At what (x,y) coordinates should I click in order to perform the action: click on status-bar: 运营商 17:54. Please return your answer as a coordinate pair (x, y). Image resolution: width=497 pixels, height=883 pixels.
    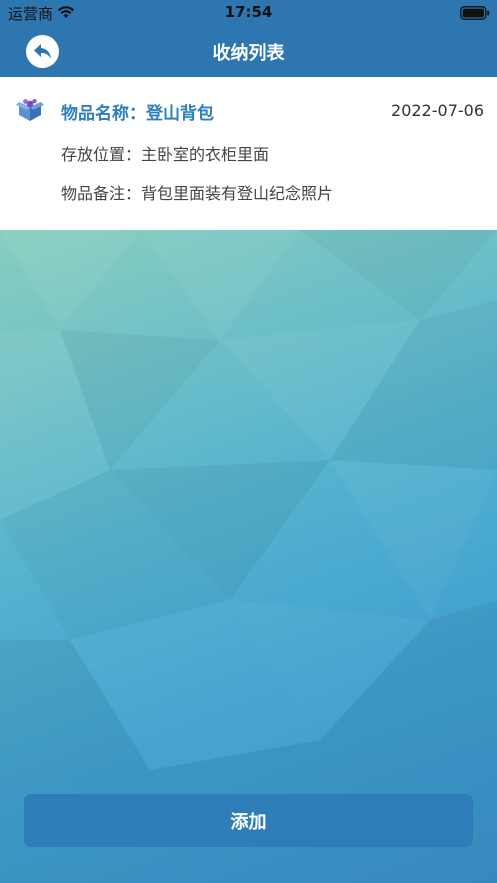
    Looking at the image, I should click on (248, 13).